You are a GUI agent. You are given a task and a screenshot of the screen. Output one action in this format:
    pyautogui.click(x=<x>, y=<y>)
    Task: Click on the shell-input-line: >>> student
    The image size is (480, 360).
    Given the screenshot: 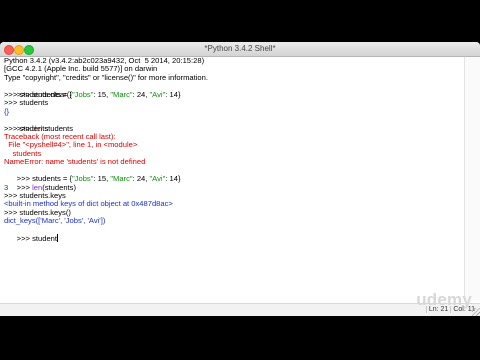 What is the action you would take?
    pyautogui.click(x=231, y=234)
    